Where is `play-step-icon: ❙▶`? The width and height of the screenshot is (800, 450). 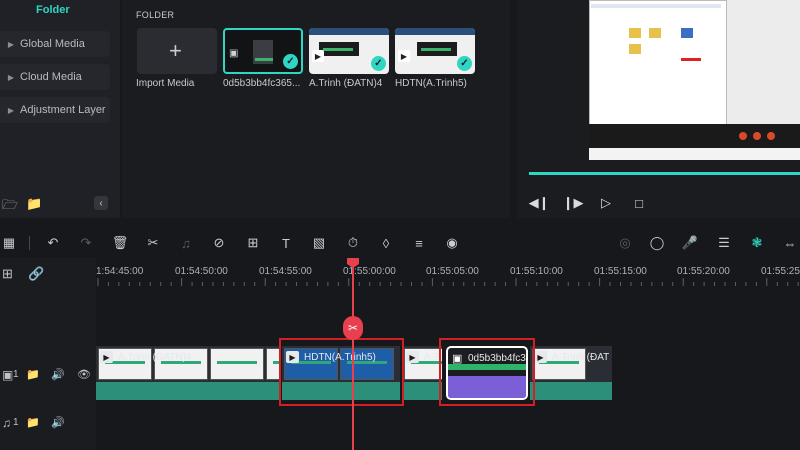
play-step-icon: ❙▶ is located at coordinates (573, 203).